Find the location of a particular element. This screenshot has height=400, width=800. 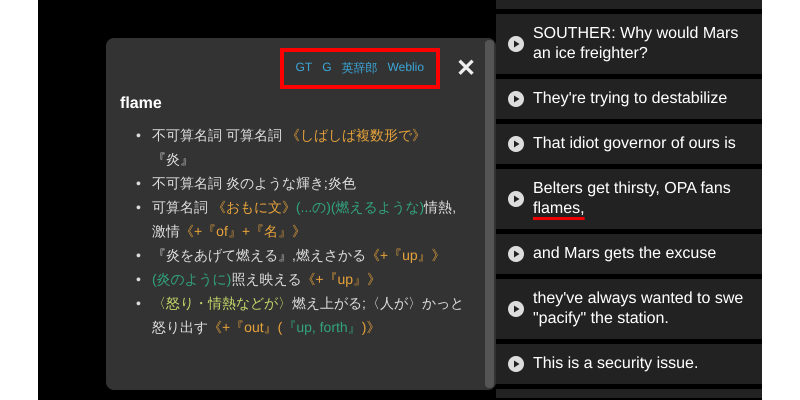

subtitle-text: That idiot governor of ours is is located at coordinates (634, 144).